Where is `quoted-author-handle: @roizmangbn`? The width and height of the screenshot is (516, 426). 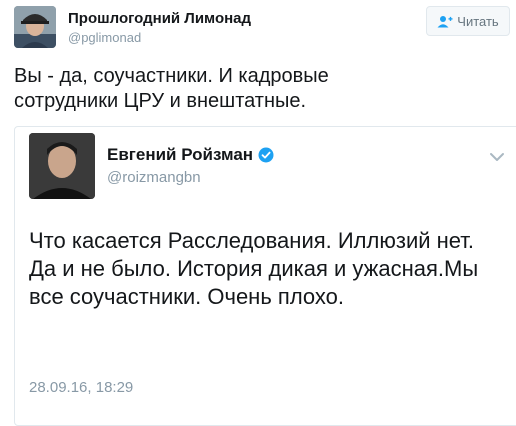 quoted-author-handle: @roizmangbn is located at coordinates (154, 177).